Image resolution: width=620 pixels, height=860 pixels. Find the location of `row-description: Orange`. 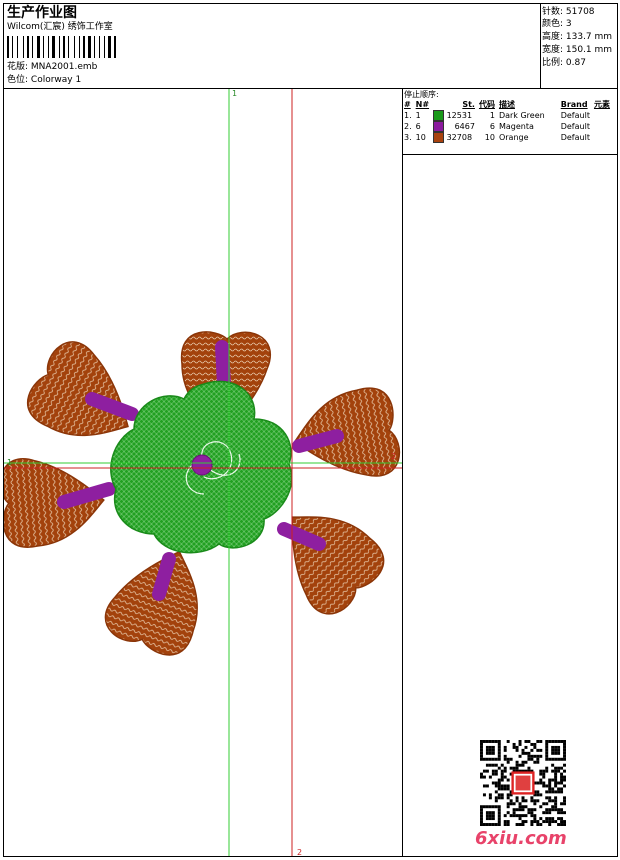

row-description: Orange is located at coordinates (513, 137).